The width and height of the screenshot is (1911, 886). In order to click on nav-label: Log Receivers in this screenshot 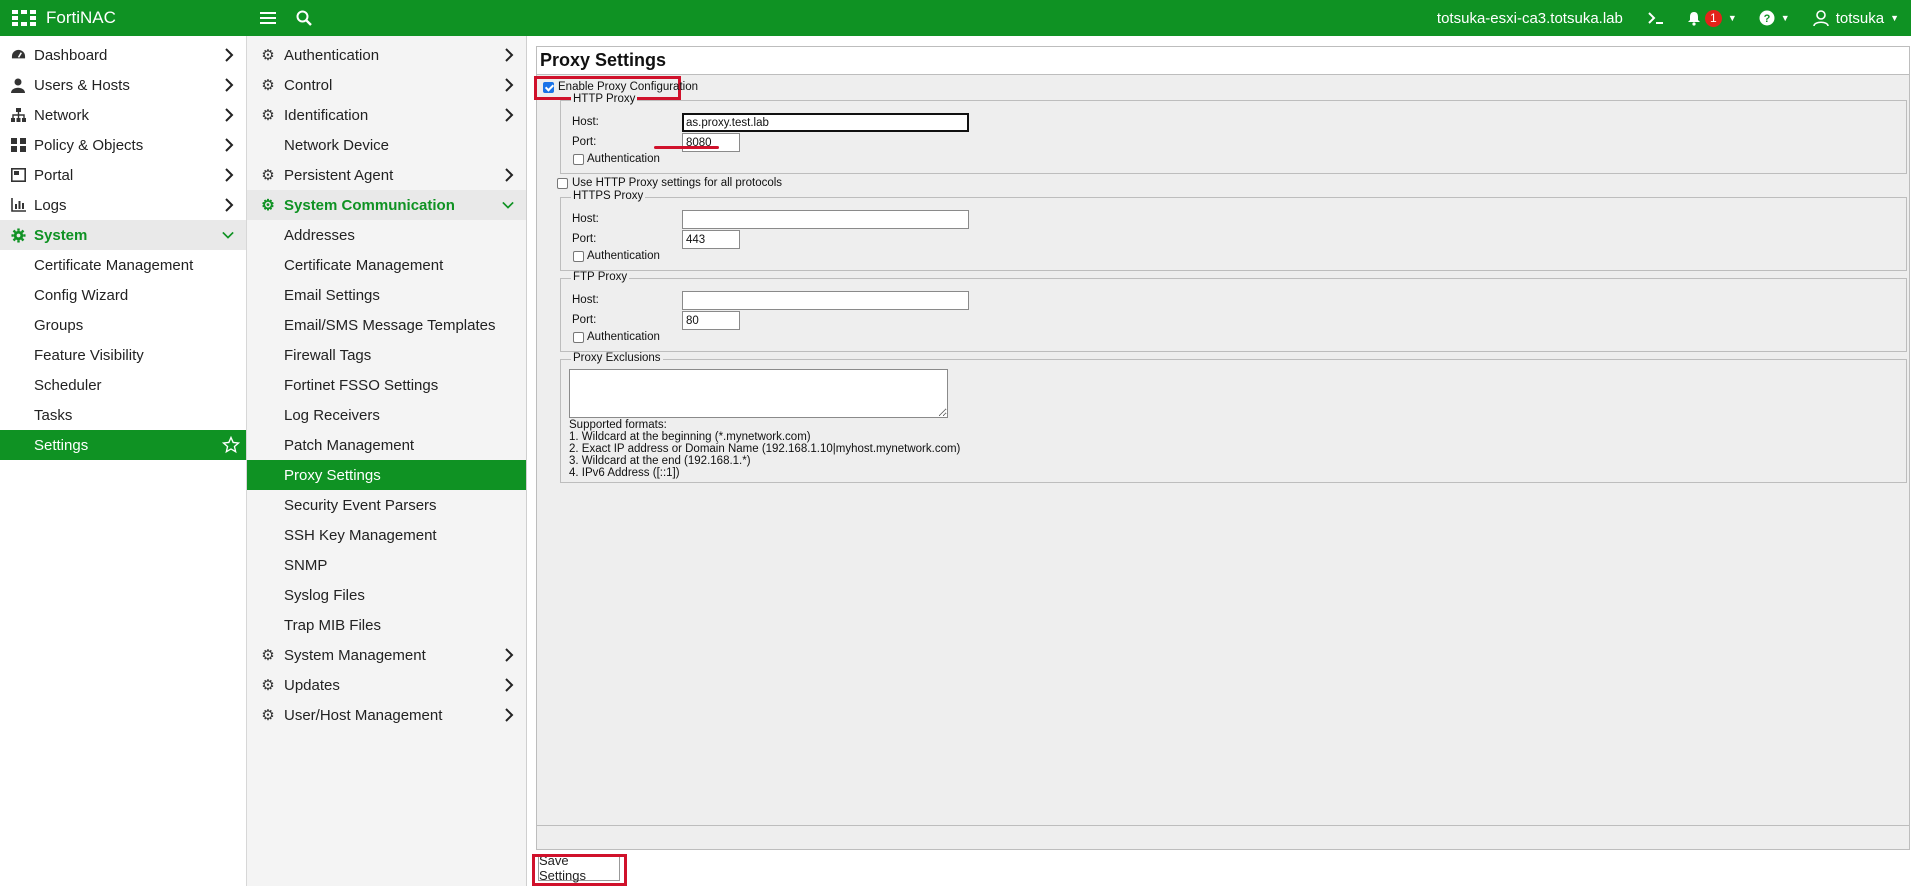, I will do `click(332, 415)`.